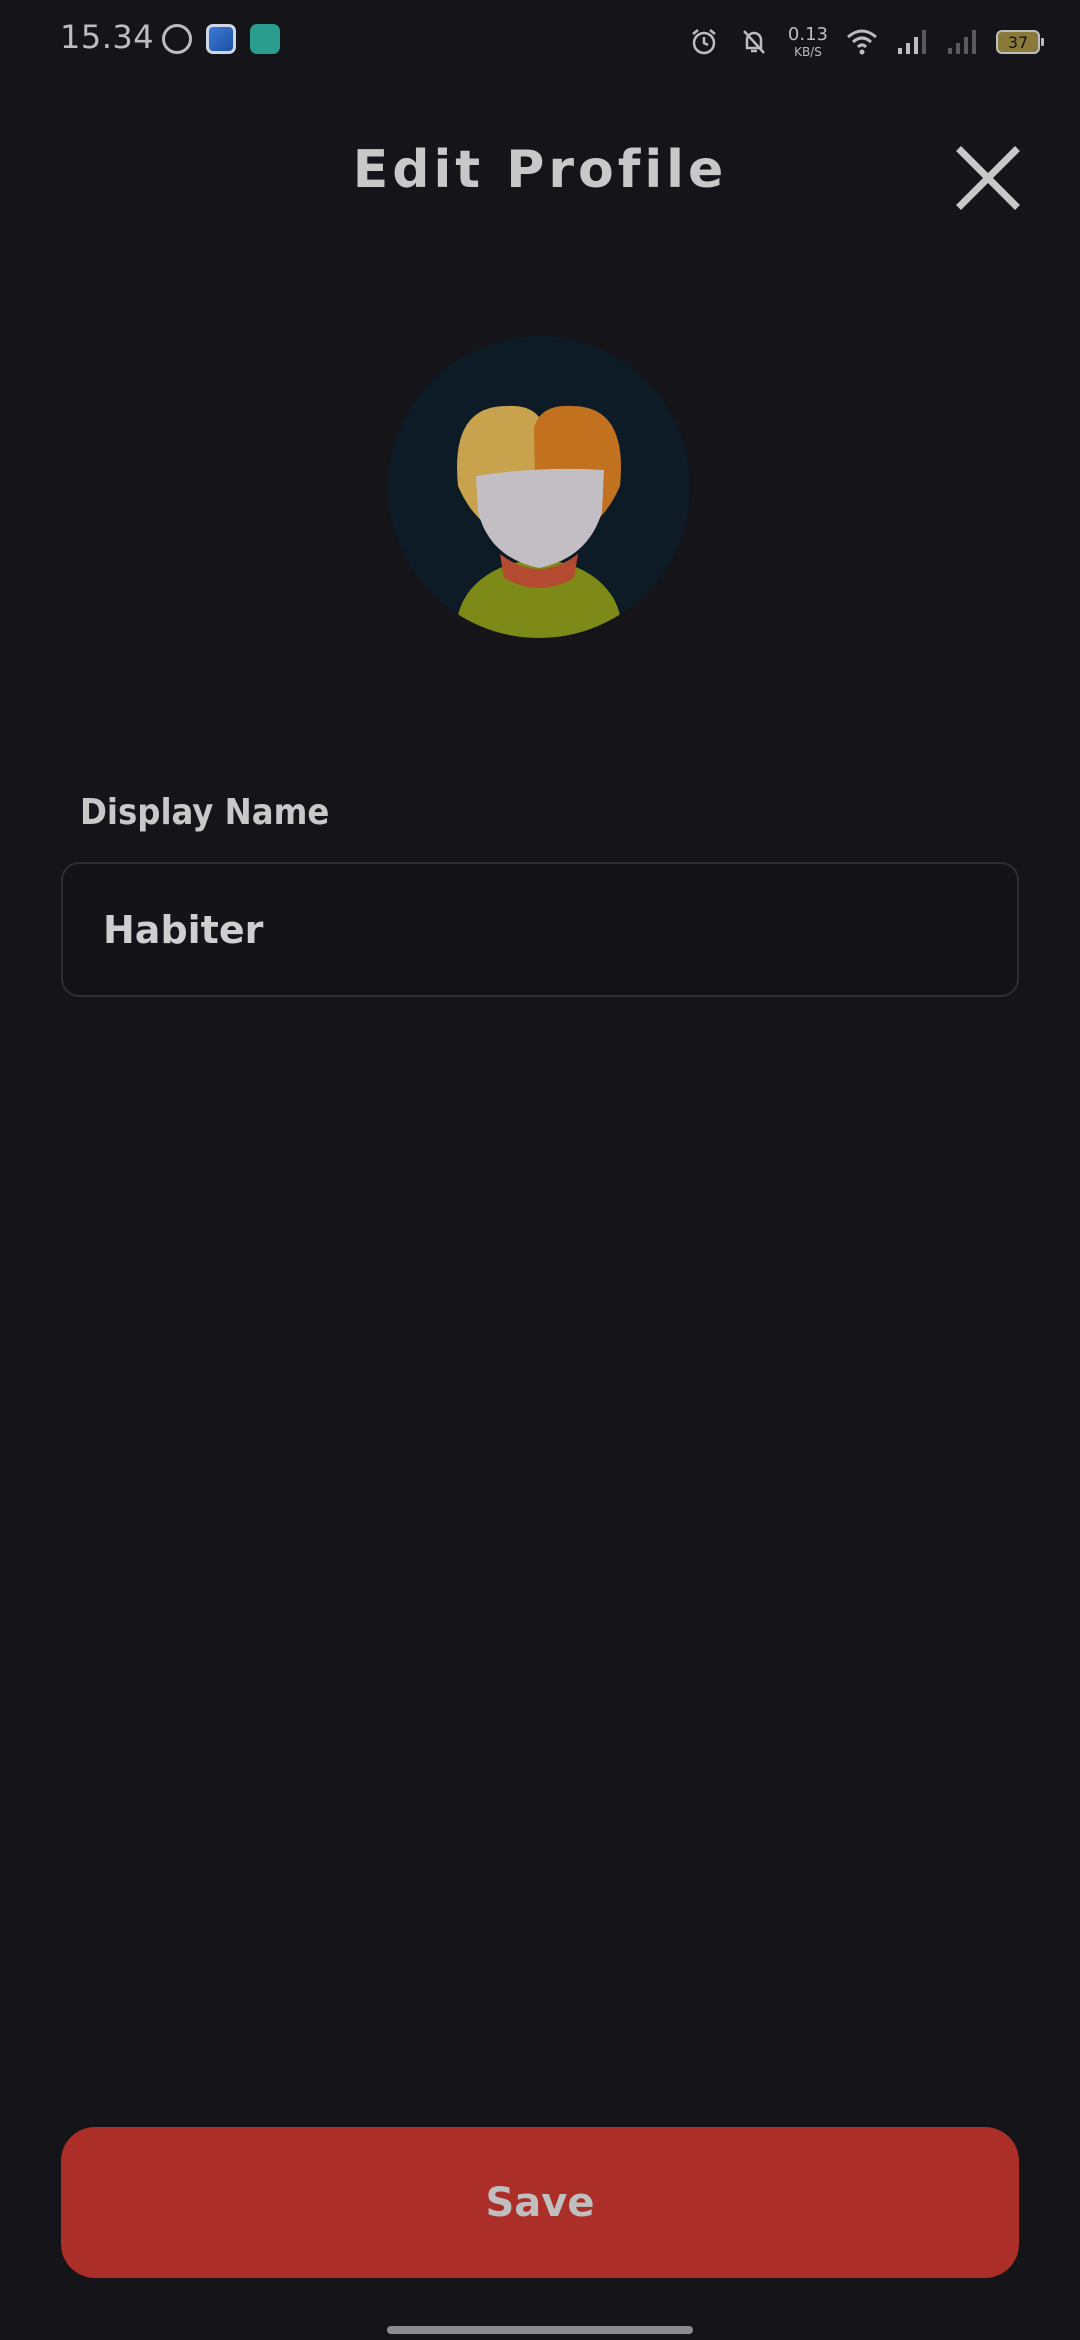  What do you see at coordinates (540, 929) in the screenshot?
I see `display-name-input` at bounding box center [540, 929].